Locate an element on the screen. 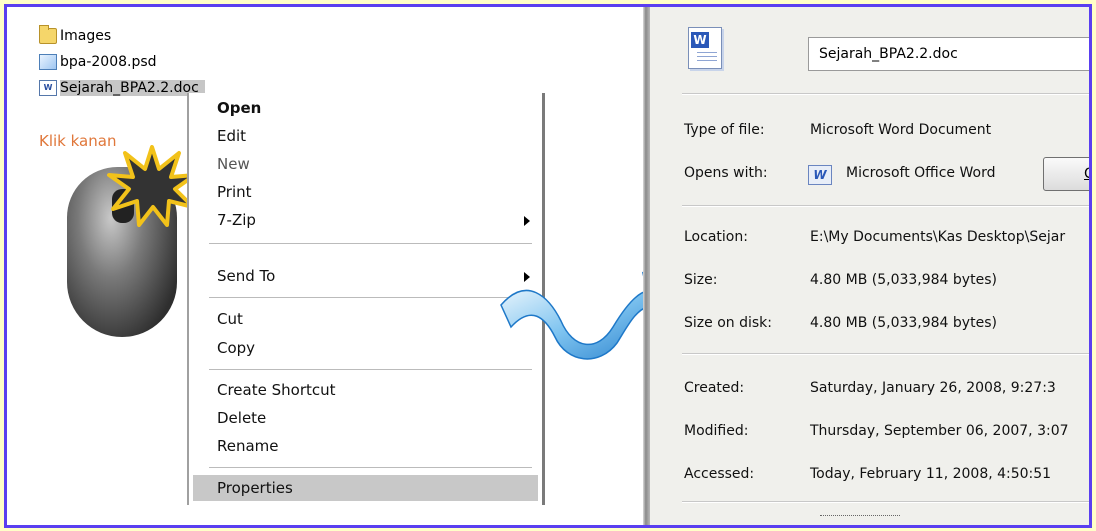 The width and height of the screenshot is (1096, 531). opens-with-label: Opens with: is located at coordinates (726, 173).